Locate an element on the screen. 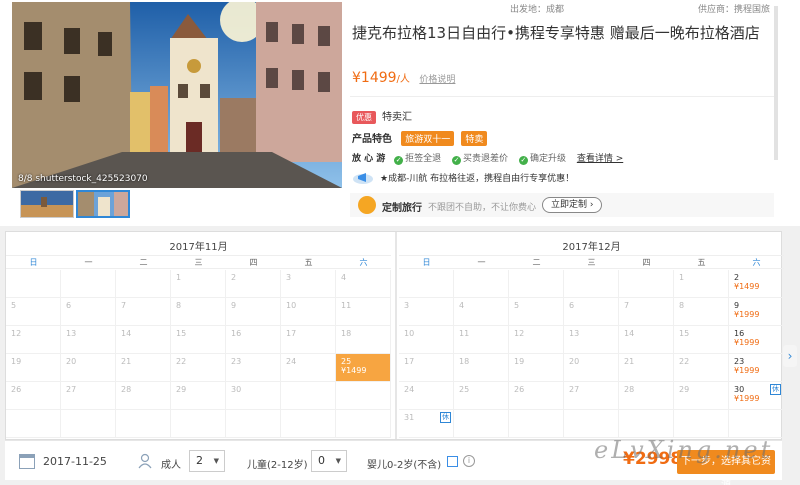  day-cell: 20 is located at coordinates (88, 368).